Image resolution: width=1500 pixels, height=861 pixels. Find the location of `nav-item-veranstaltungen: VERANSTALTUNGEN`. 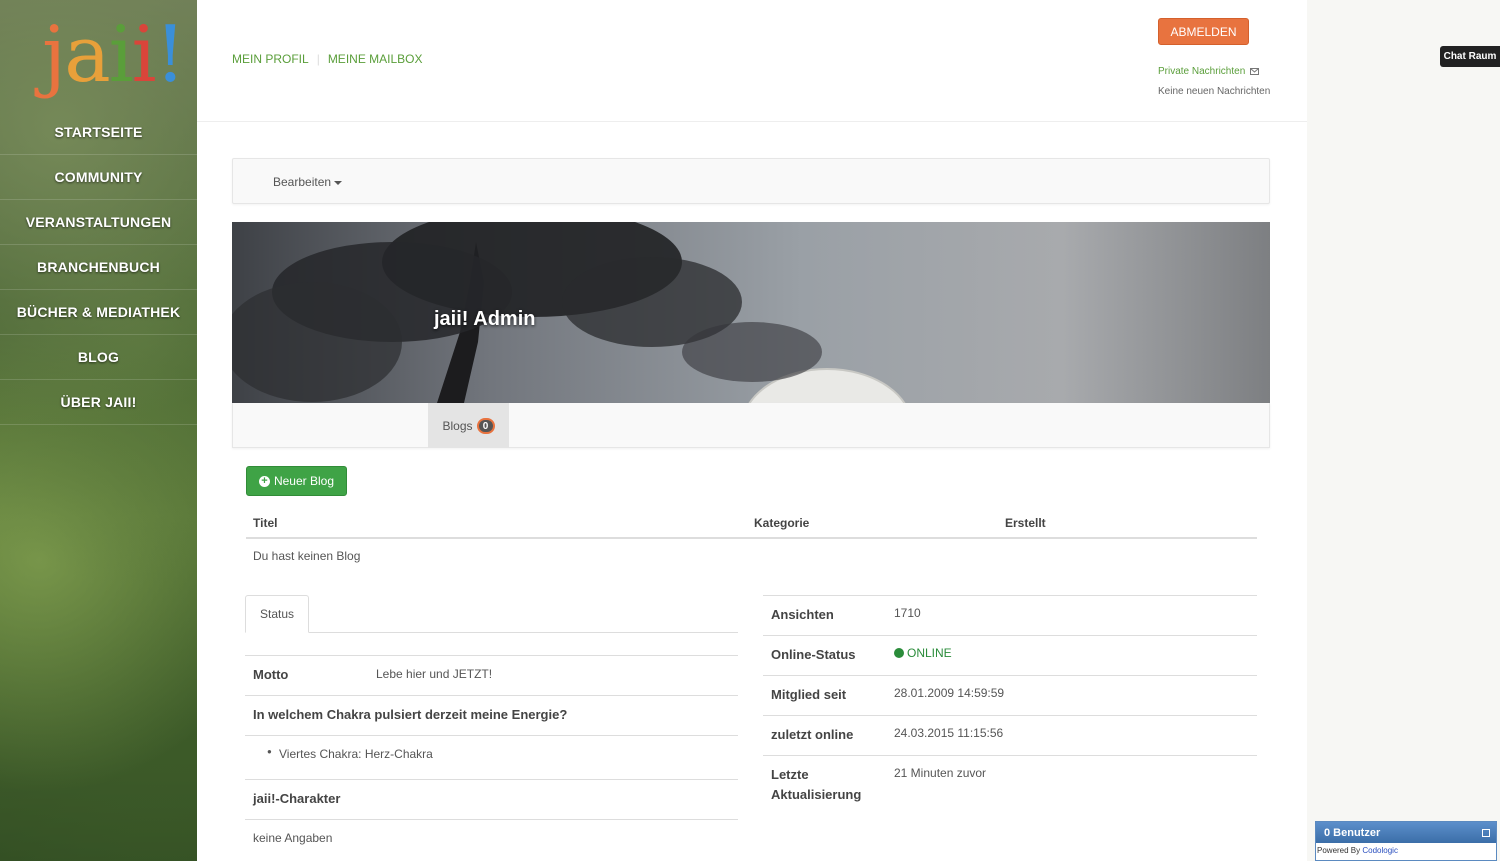

nav-item-veranstaltungen: VERANSTALTUNGEN is located at coordinates (98, 222).